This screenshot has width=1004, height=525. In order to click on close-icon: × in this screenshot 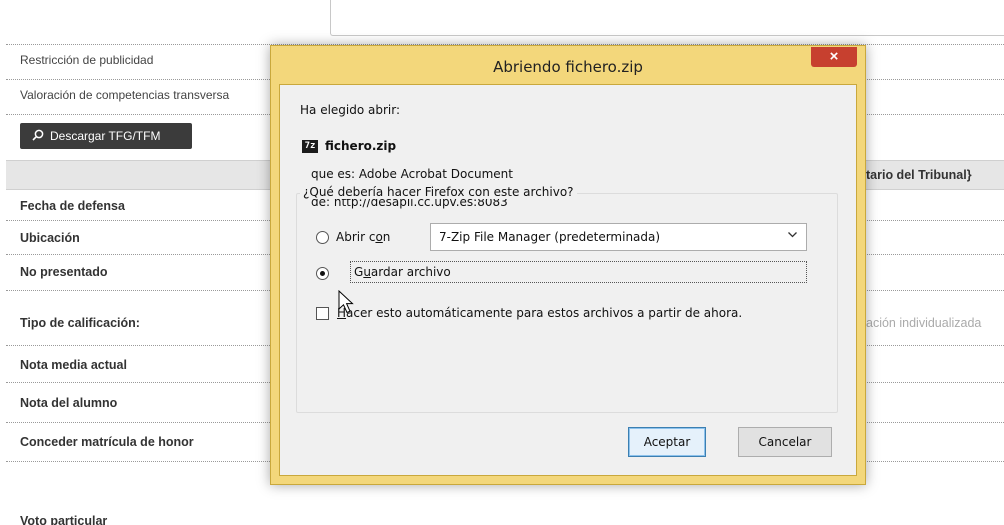, I will do `click(834, 56)`.